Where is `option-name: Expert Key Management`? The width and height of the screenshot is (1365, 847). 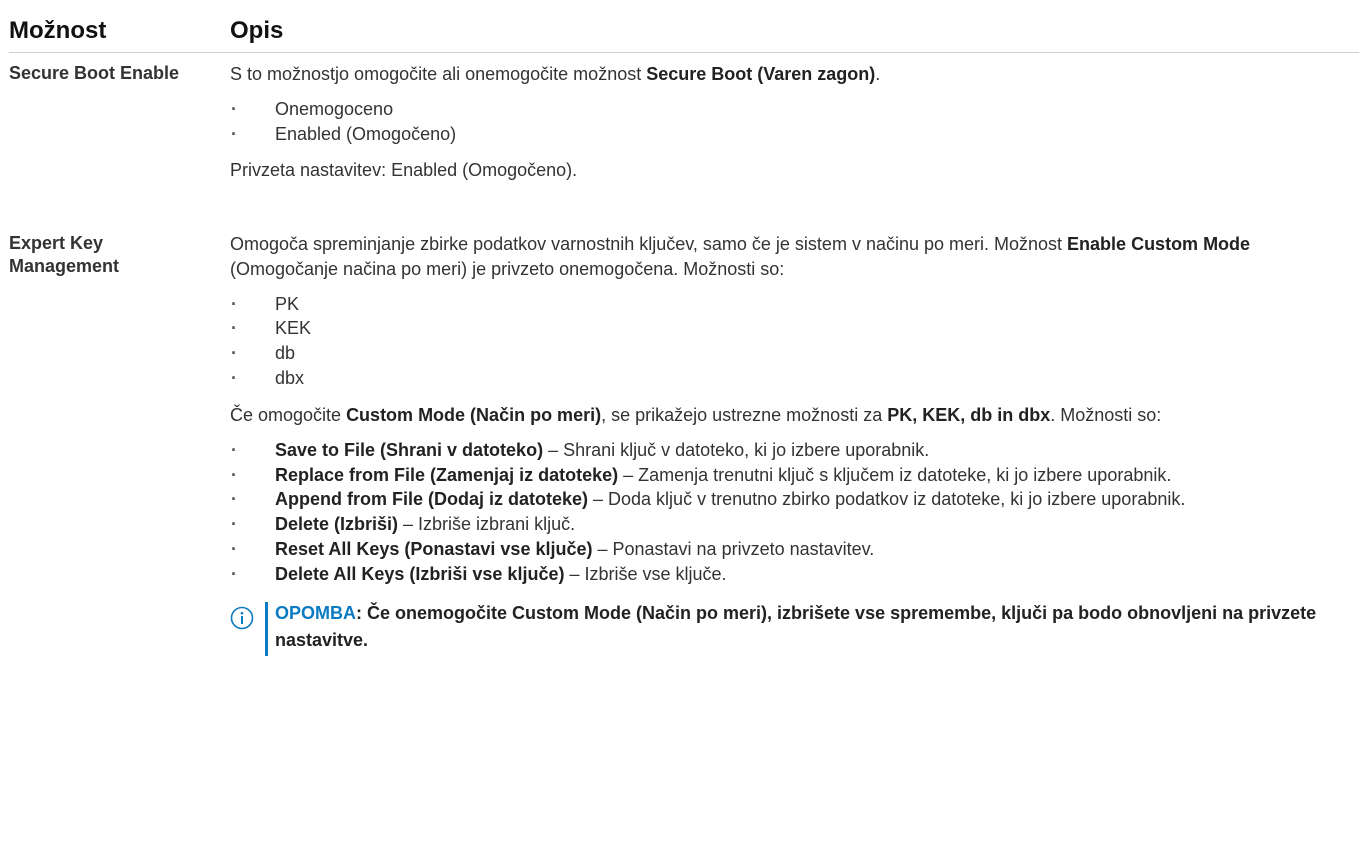 option-name: Expert Key Management is located at coordinates (64, 255).